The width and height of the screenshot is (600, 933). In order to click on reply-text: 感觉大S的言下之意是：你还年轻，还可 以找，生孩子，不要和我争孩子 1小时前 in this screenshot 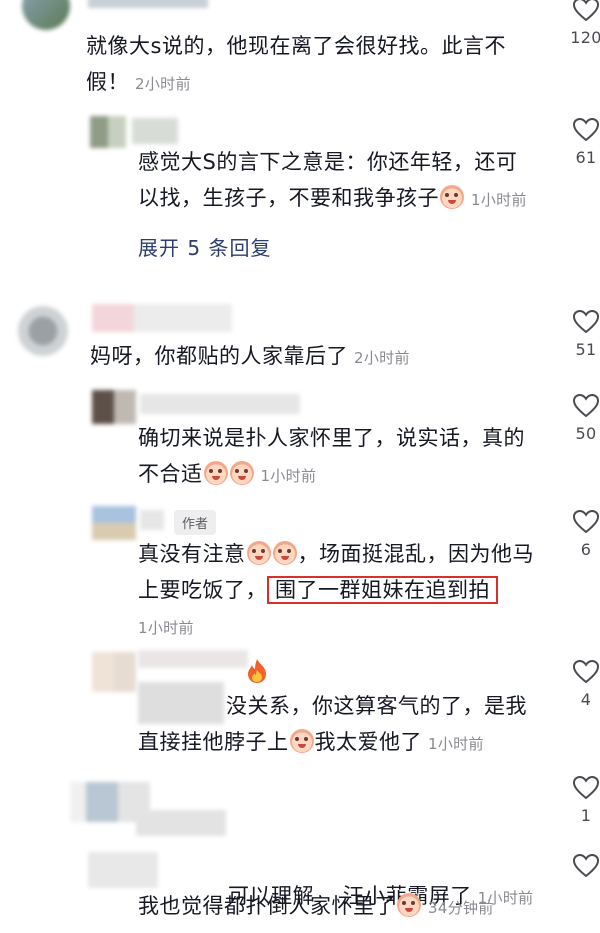, I will do `click(332, 180)`.